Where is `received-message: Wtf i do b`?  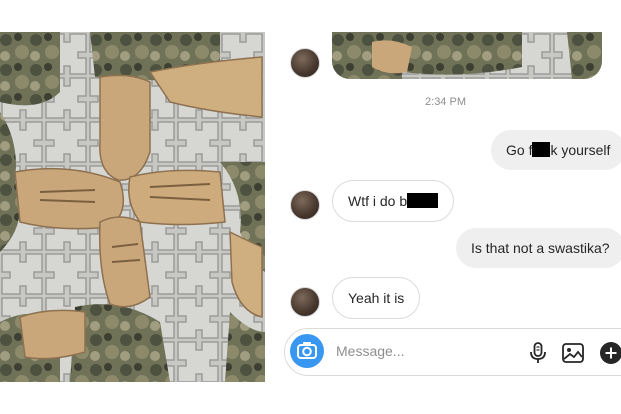
received-message: Wtf i do b is located at coordinates (393, 201).